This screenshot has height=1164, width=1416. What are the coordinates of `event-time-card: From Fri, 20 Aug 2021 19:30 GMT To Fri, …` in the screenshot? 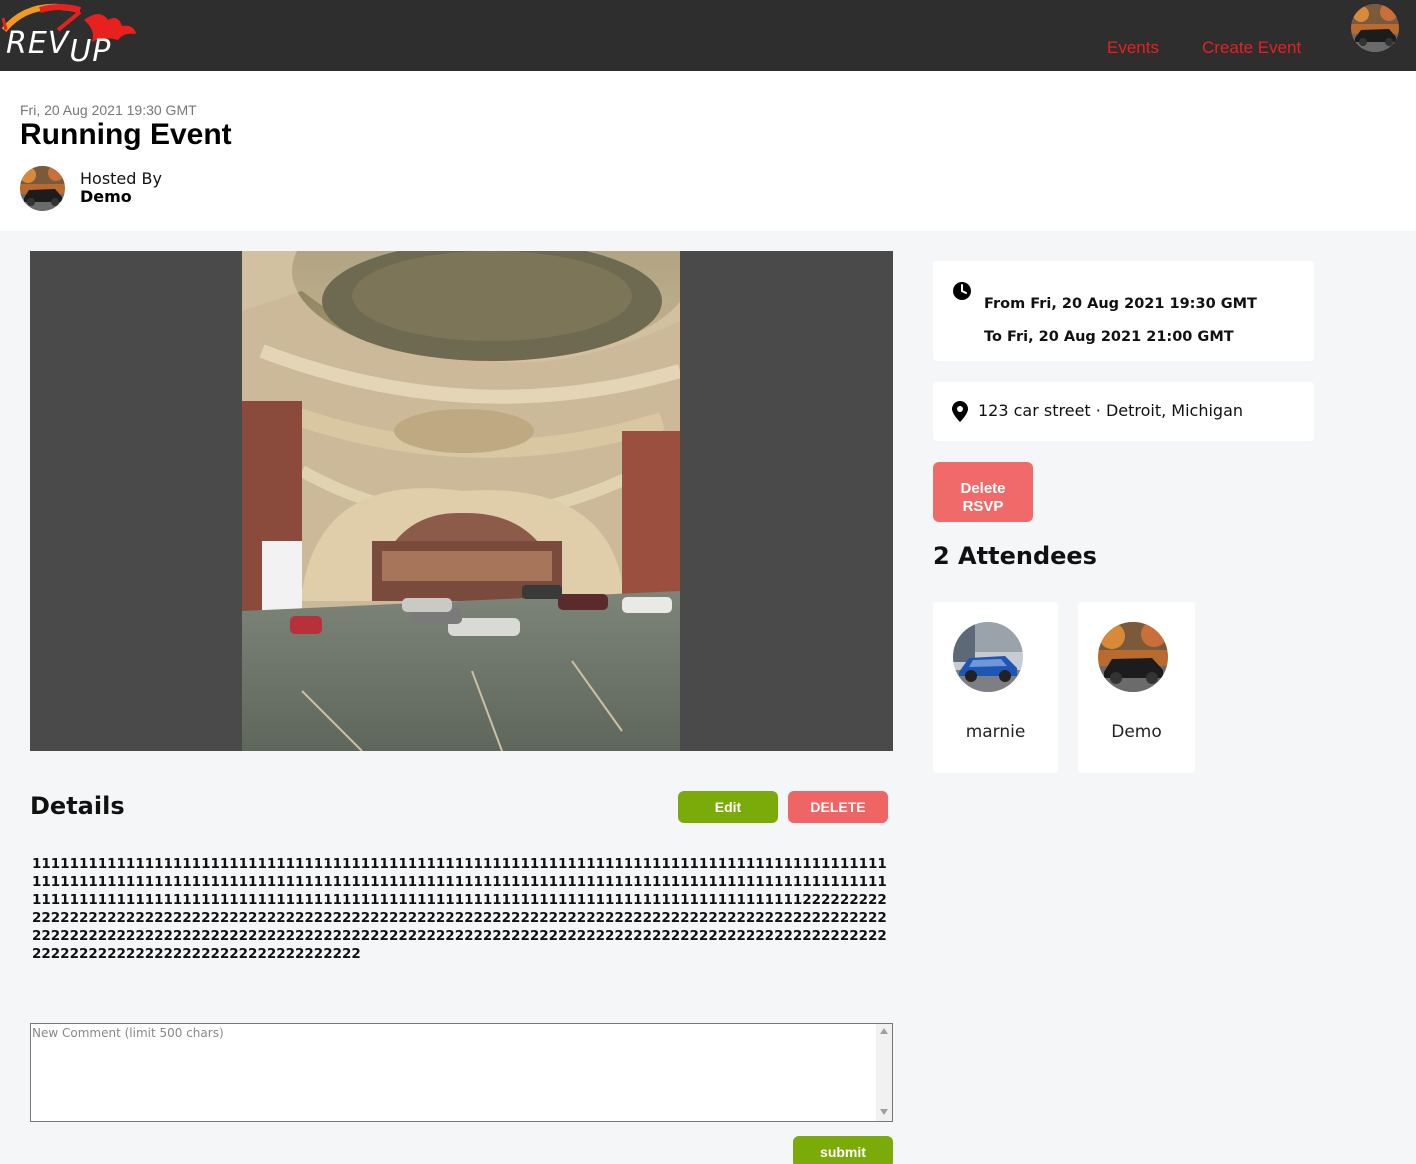 It's located at (1123, 311).